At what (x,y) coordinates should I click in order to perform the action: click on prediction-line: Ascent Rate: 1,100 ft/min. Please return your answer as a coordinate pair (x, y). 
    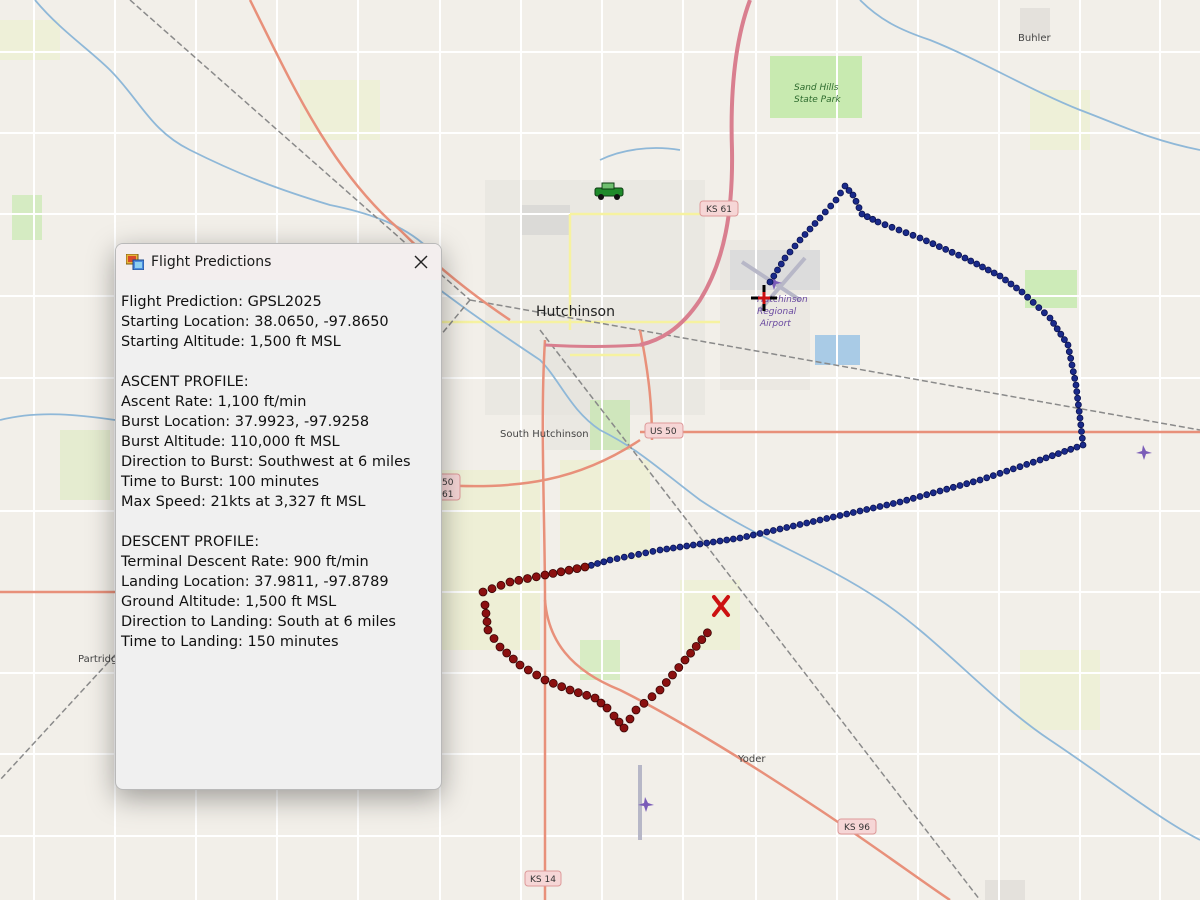
    Looking at the image, I should click on (214, 402).